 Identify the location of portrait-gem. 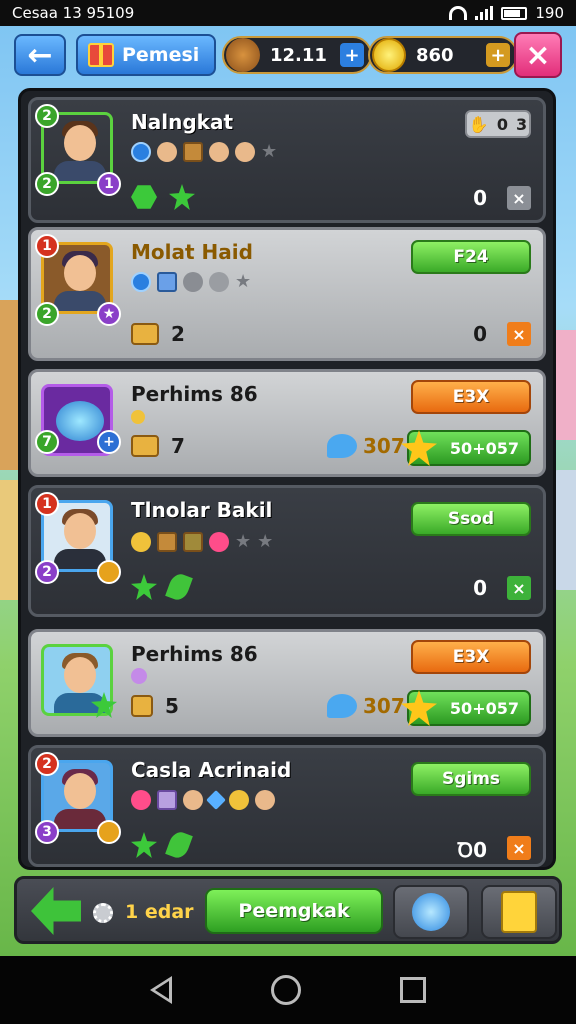
(80, 421).